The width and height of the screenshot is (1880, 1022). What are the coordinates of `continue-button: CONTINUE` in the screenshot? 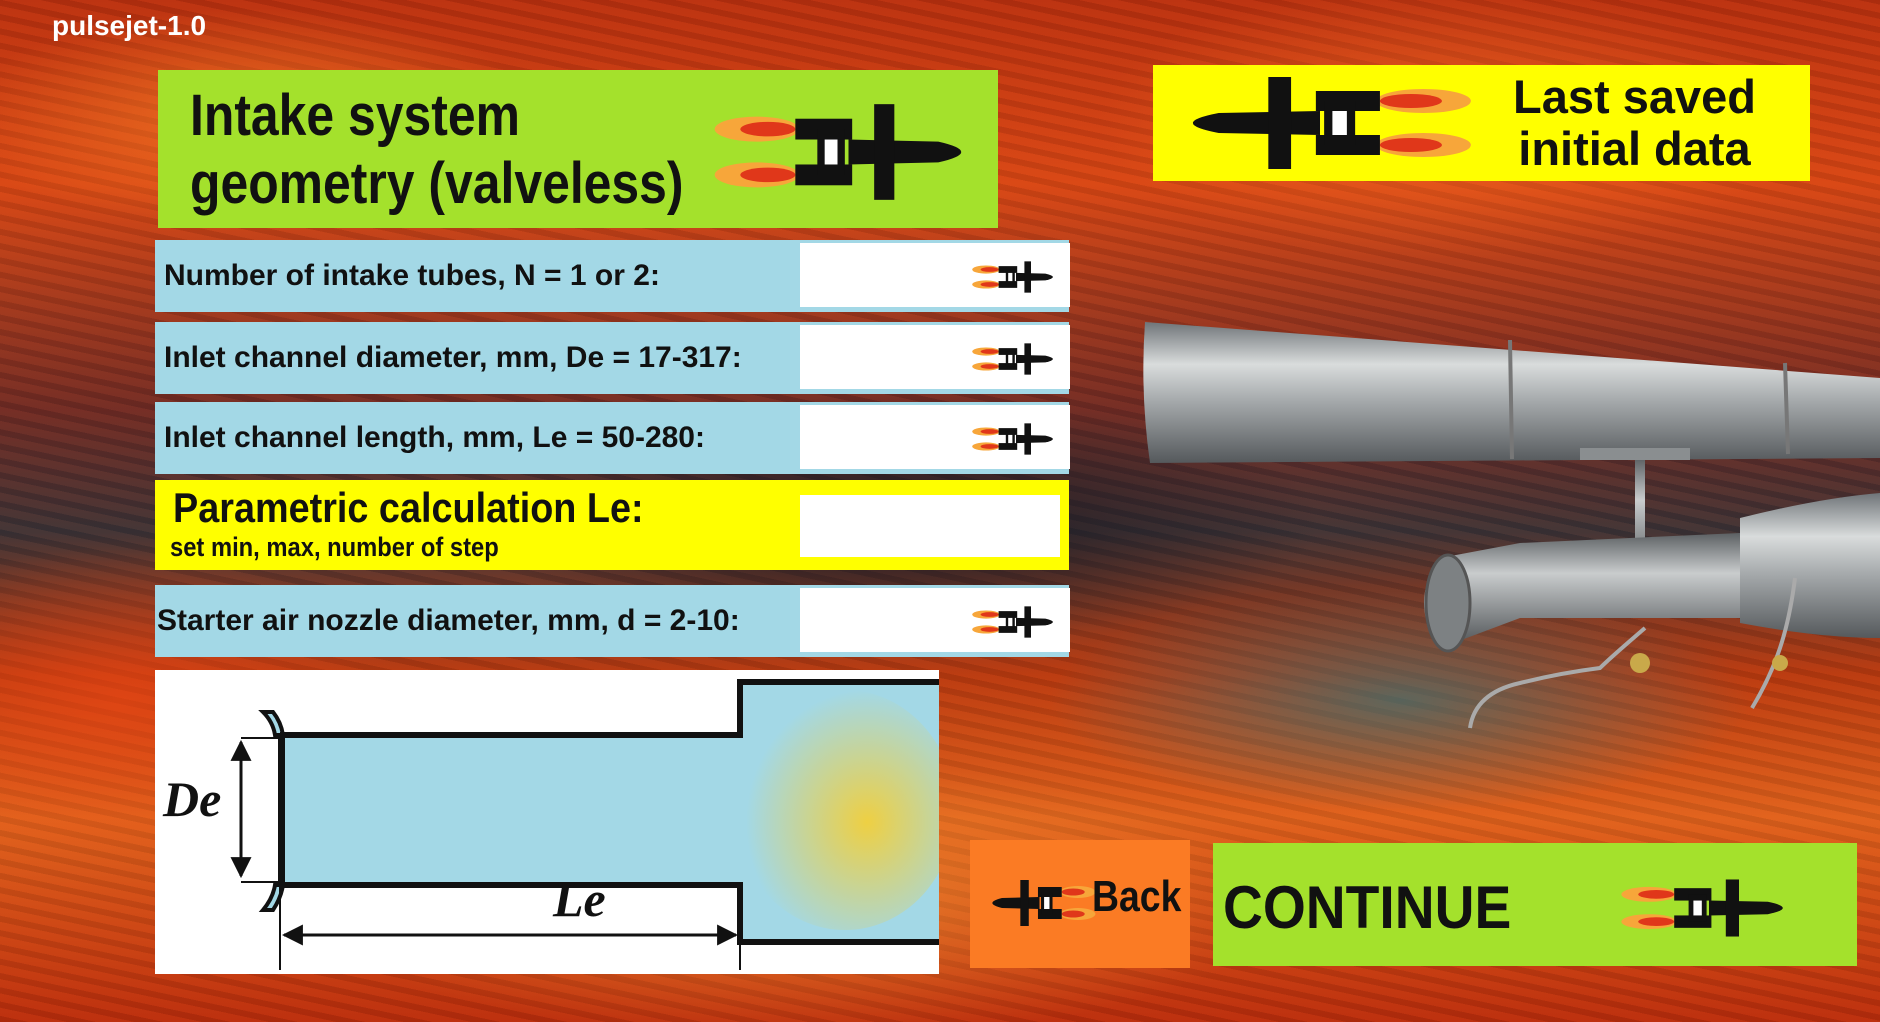 It's located at (1535, 904).